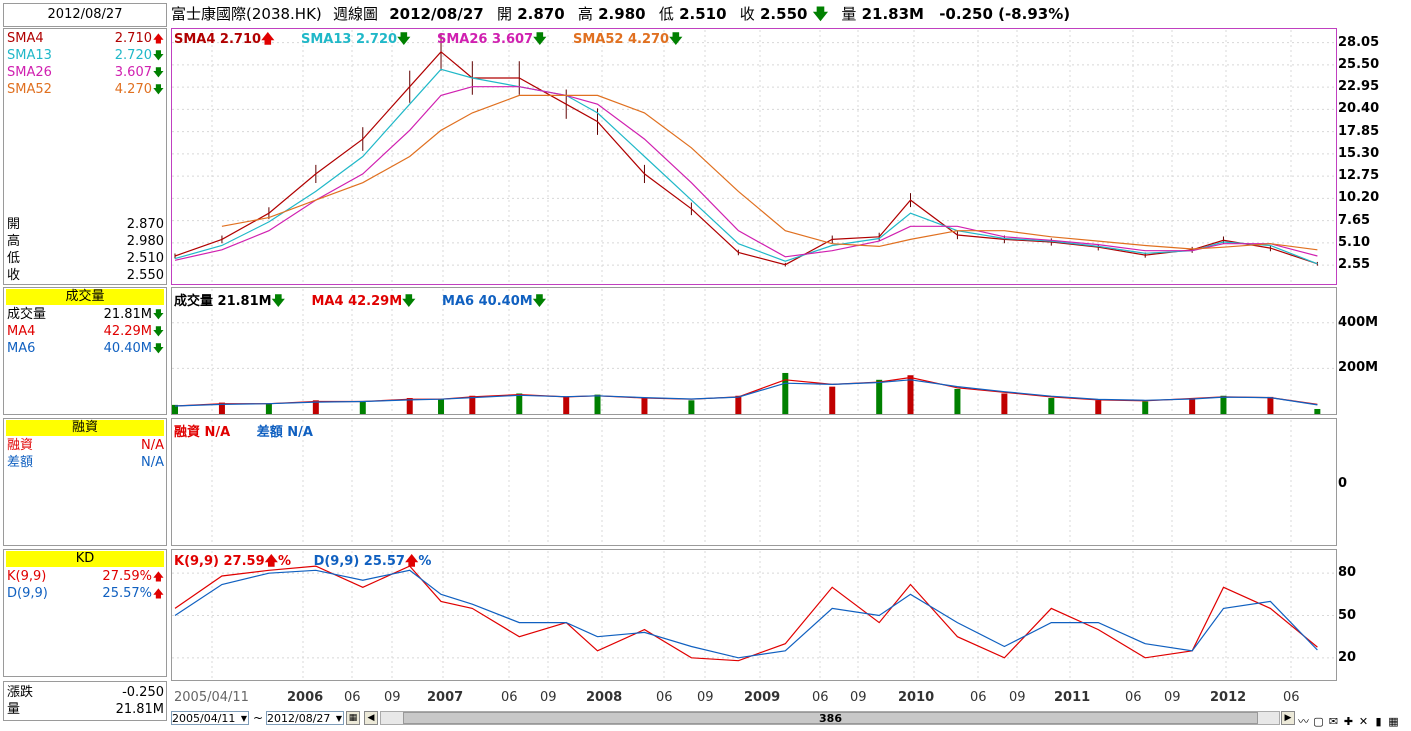 The width and height of the screenshot is (1411, 731). What do you see at coordinates (299, 718) in the screenshot?
I see `to-date-value: 2012/08/27` at bounding box center [299, 718].